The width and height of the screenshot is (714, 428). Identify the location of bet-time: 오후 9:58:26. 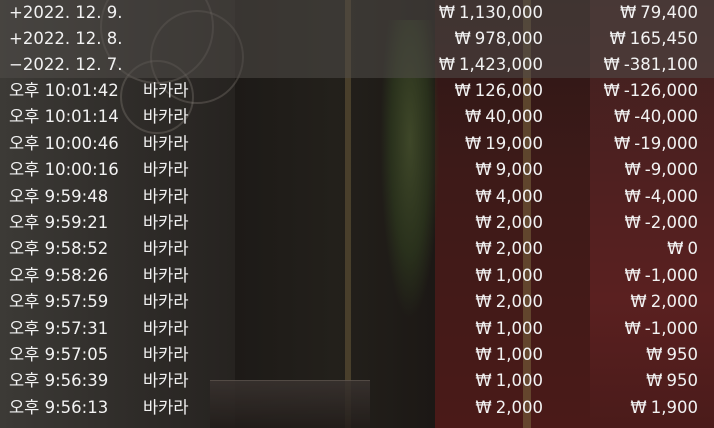
(59, 275).